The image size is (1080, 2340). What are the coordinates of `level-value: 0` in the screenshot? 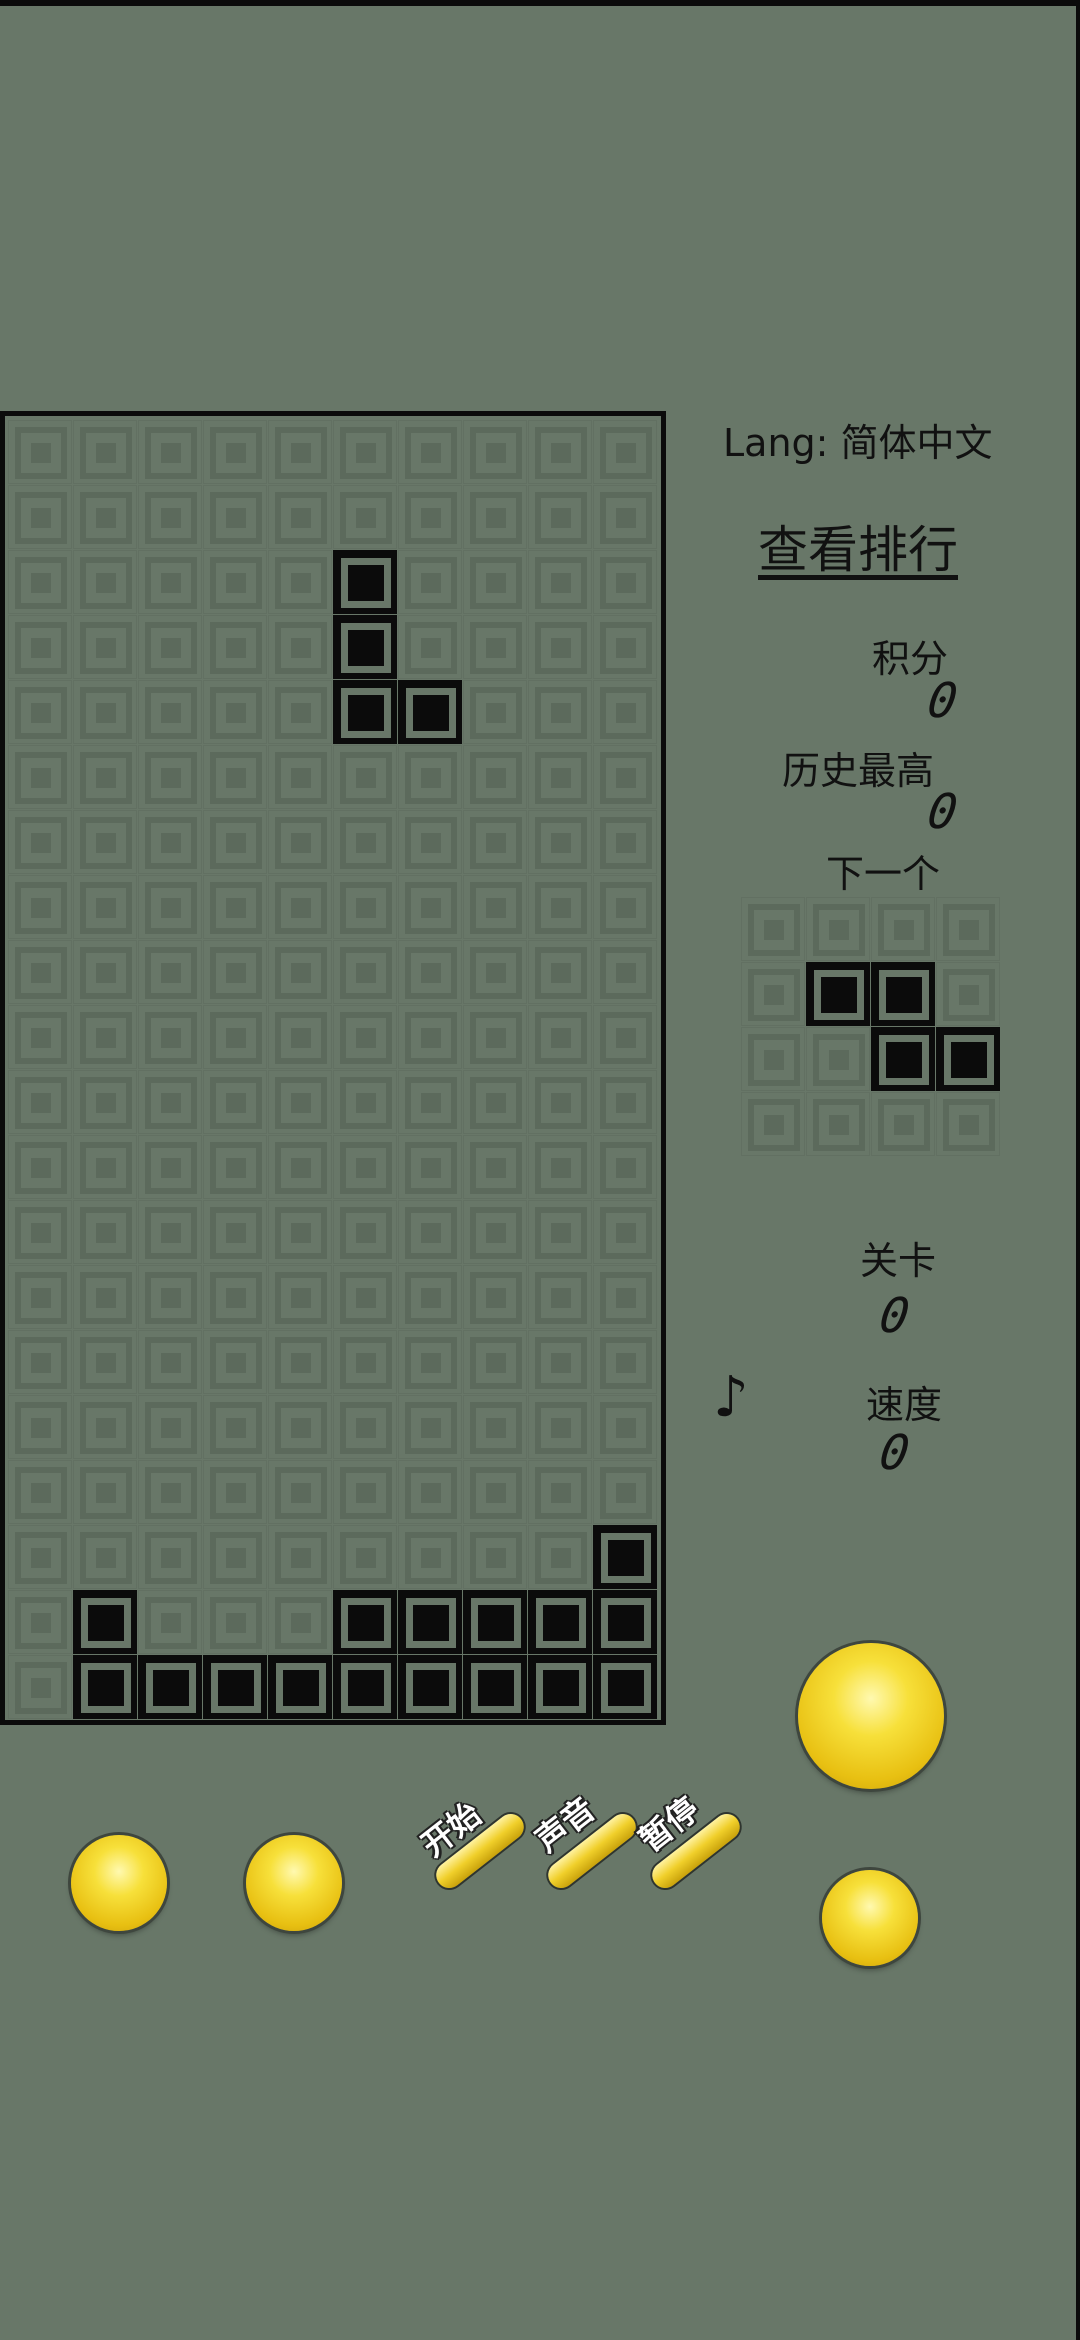 It's located at (894, 1316).